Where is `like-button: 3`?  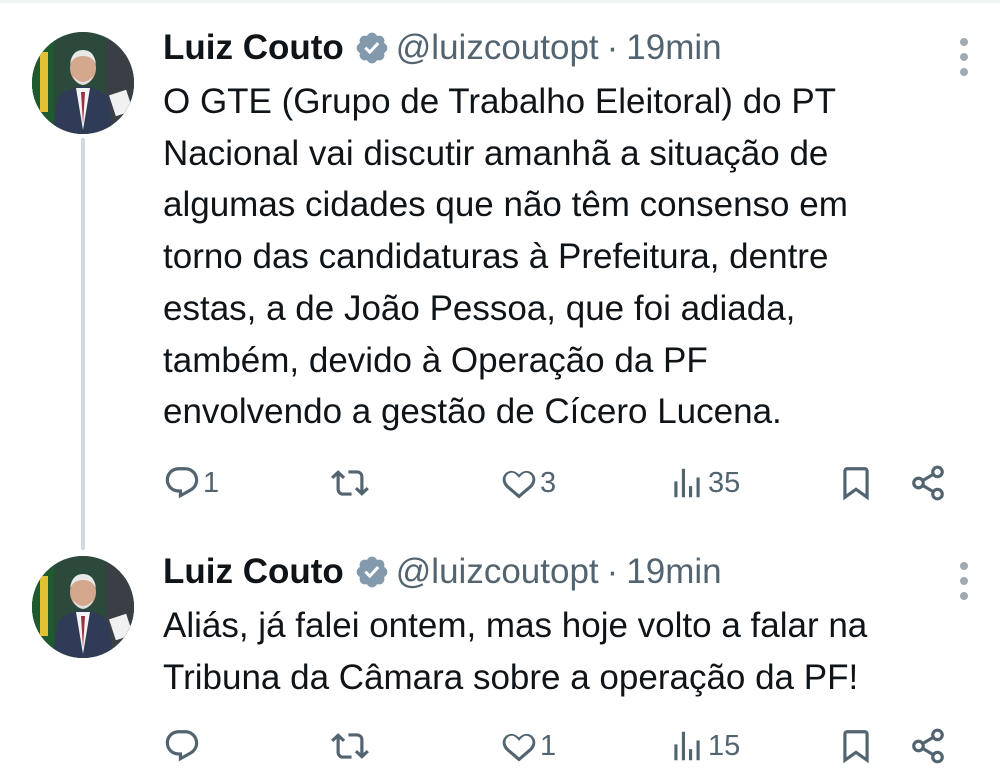 like-button: 3 is located at coordinates (528, 483).